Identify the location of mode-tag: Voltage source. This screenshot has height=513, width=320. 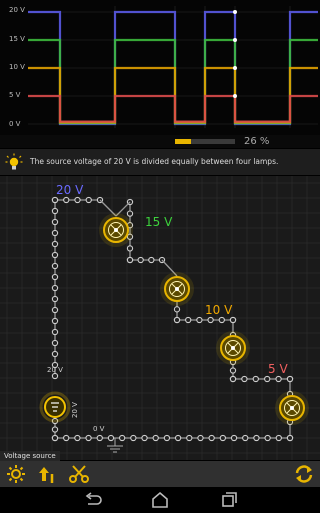
(30, 456).